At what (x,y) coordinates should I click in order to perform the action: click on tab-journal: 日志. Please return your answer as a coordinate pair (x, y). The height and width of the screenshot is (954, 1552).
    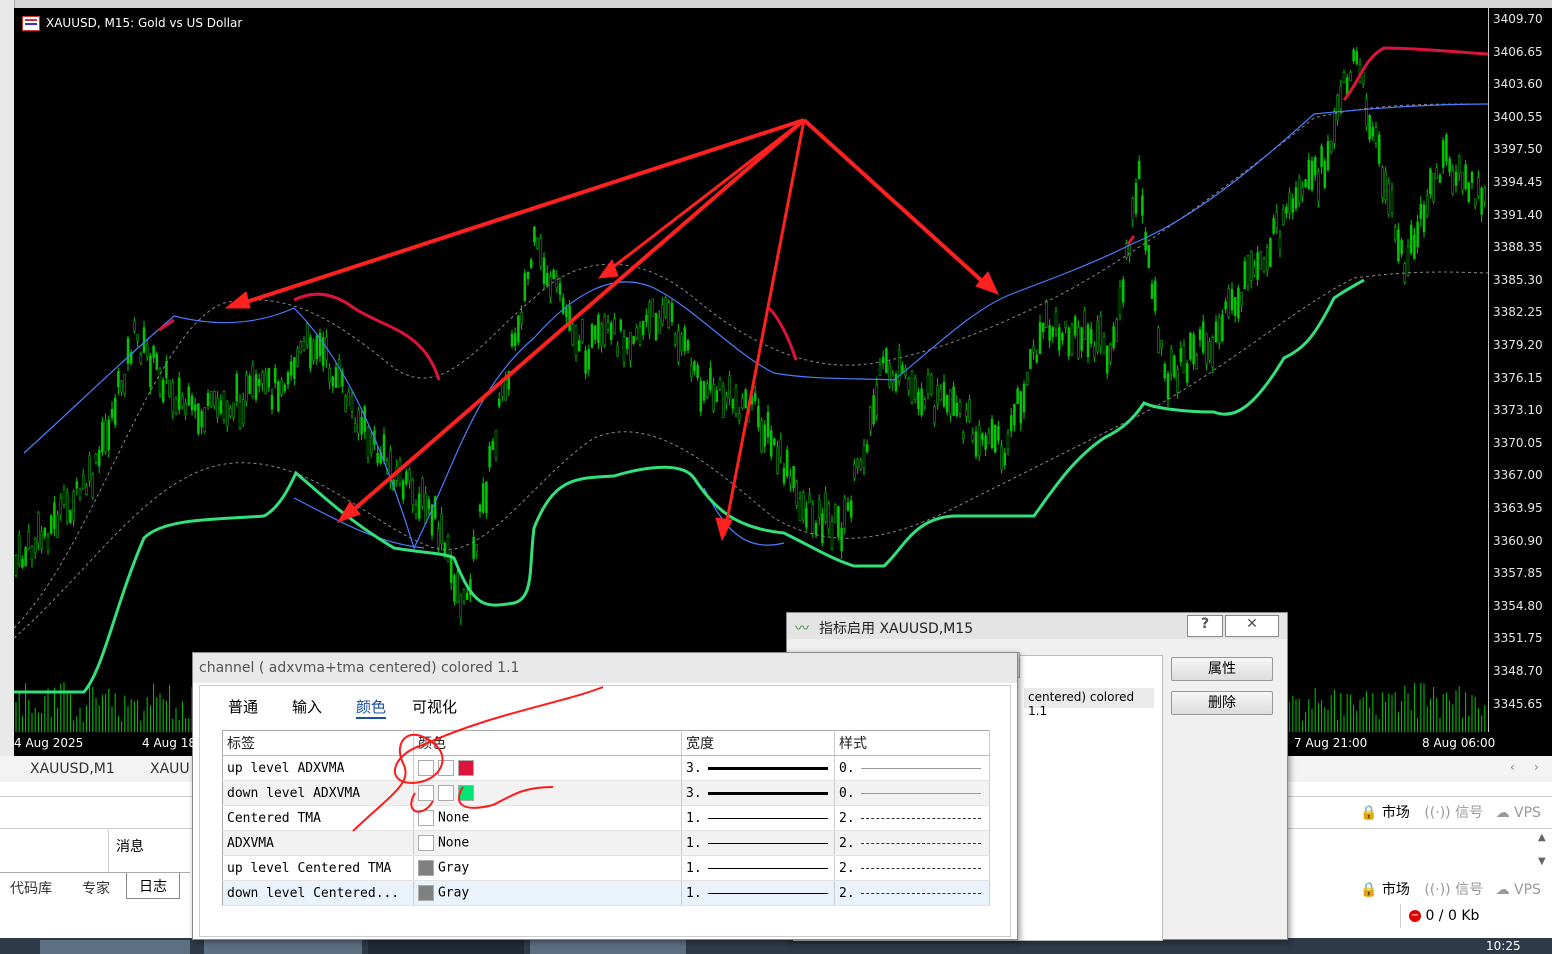
    Looking at the image, I should click on (153, 886).